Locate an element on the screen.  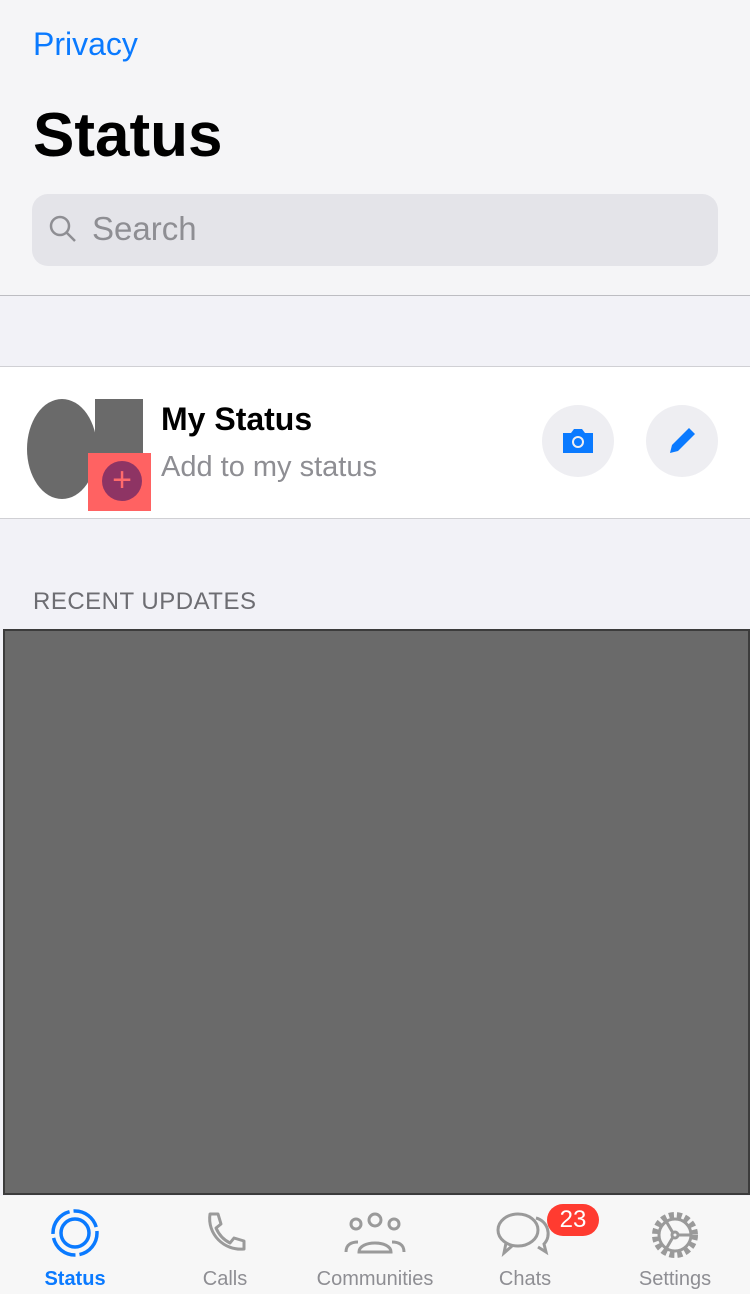
my-status-subtitle: Add to my status is located at coordinates (269, 467).